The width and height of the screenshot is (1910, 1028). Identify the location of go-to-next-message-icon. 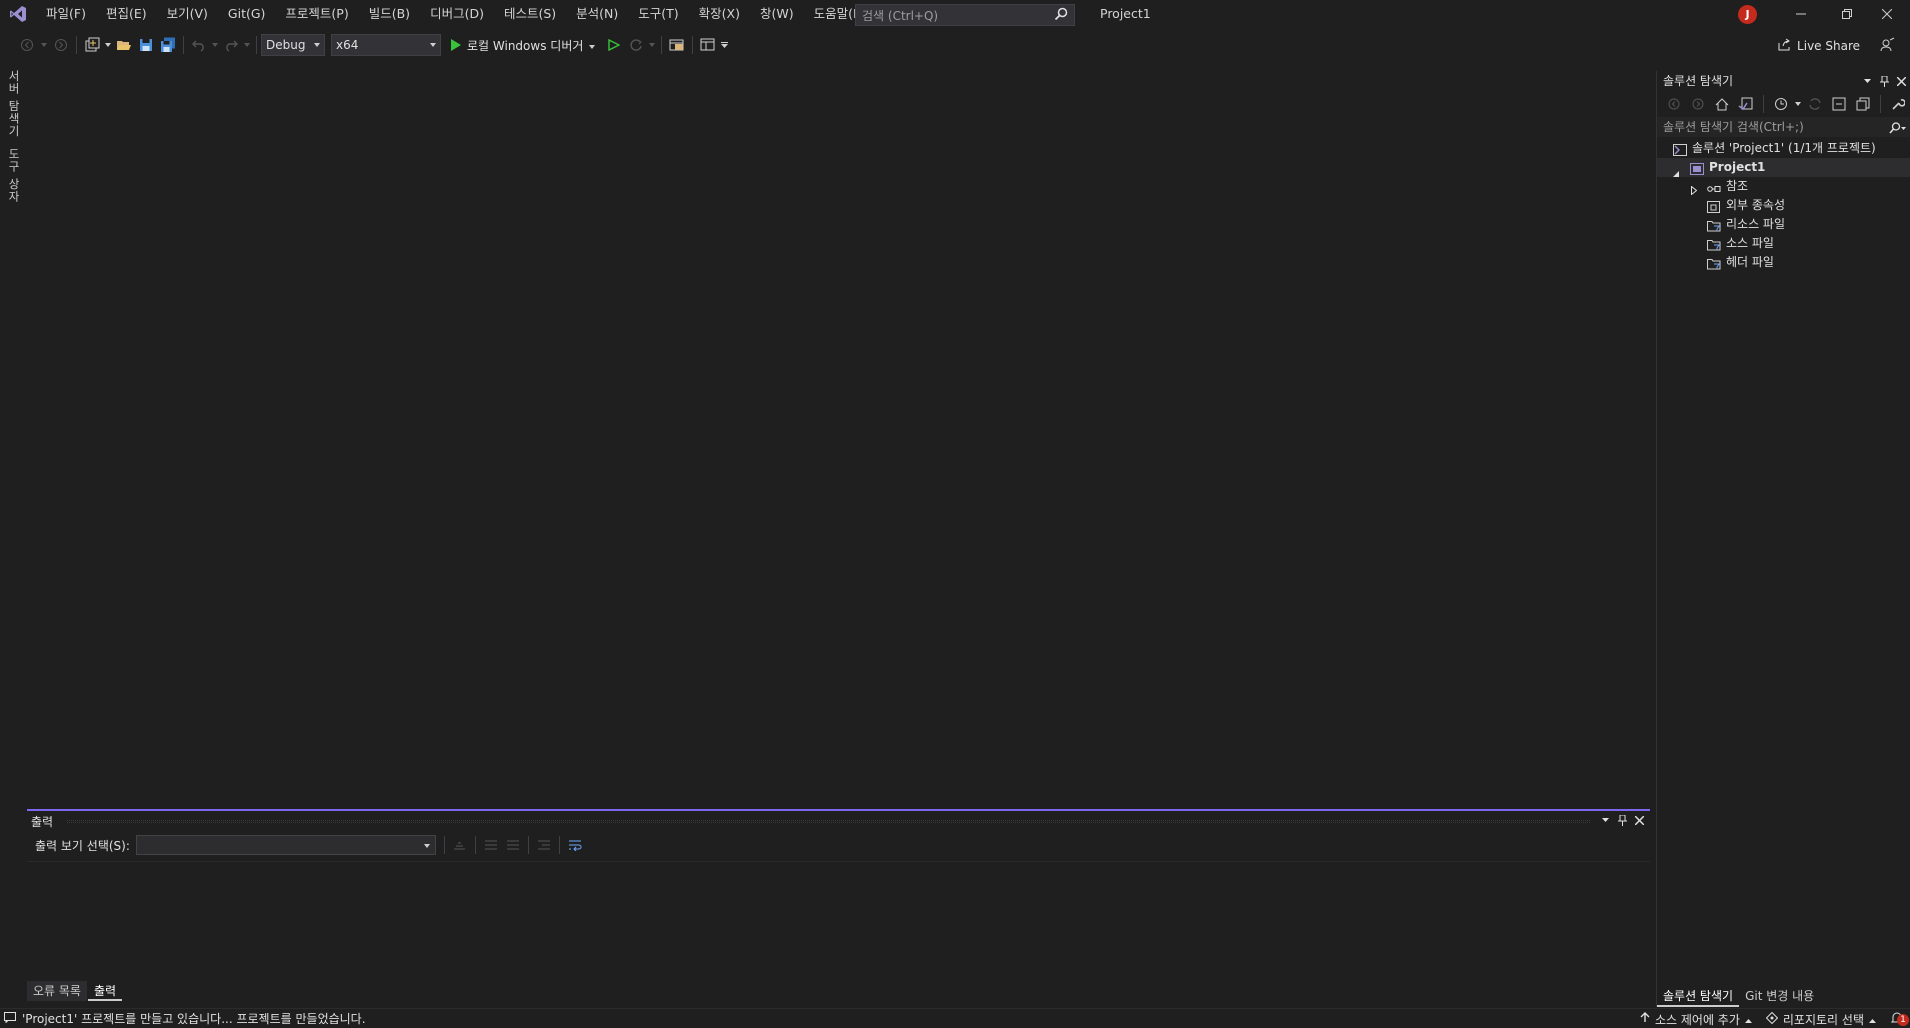
(513, 845).